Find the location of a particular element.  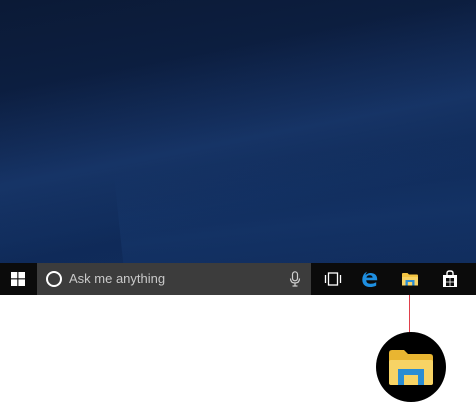

microphone-icon is located at coordinates (295, 279).